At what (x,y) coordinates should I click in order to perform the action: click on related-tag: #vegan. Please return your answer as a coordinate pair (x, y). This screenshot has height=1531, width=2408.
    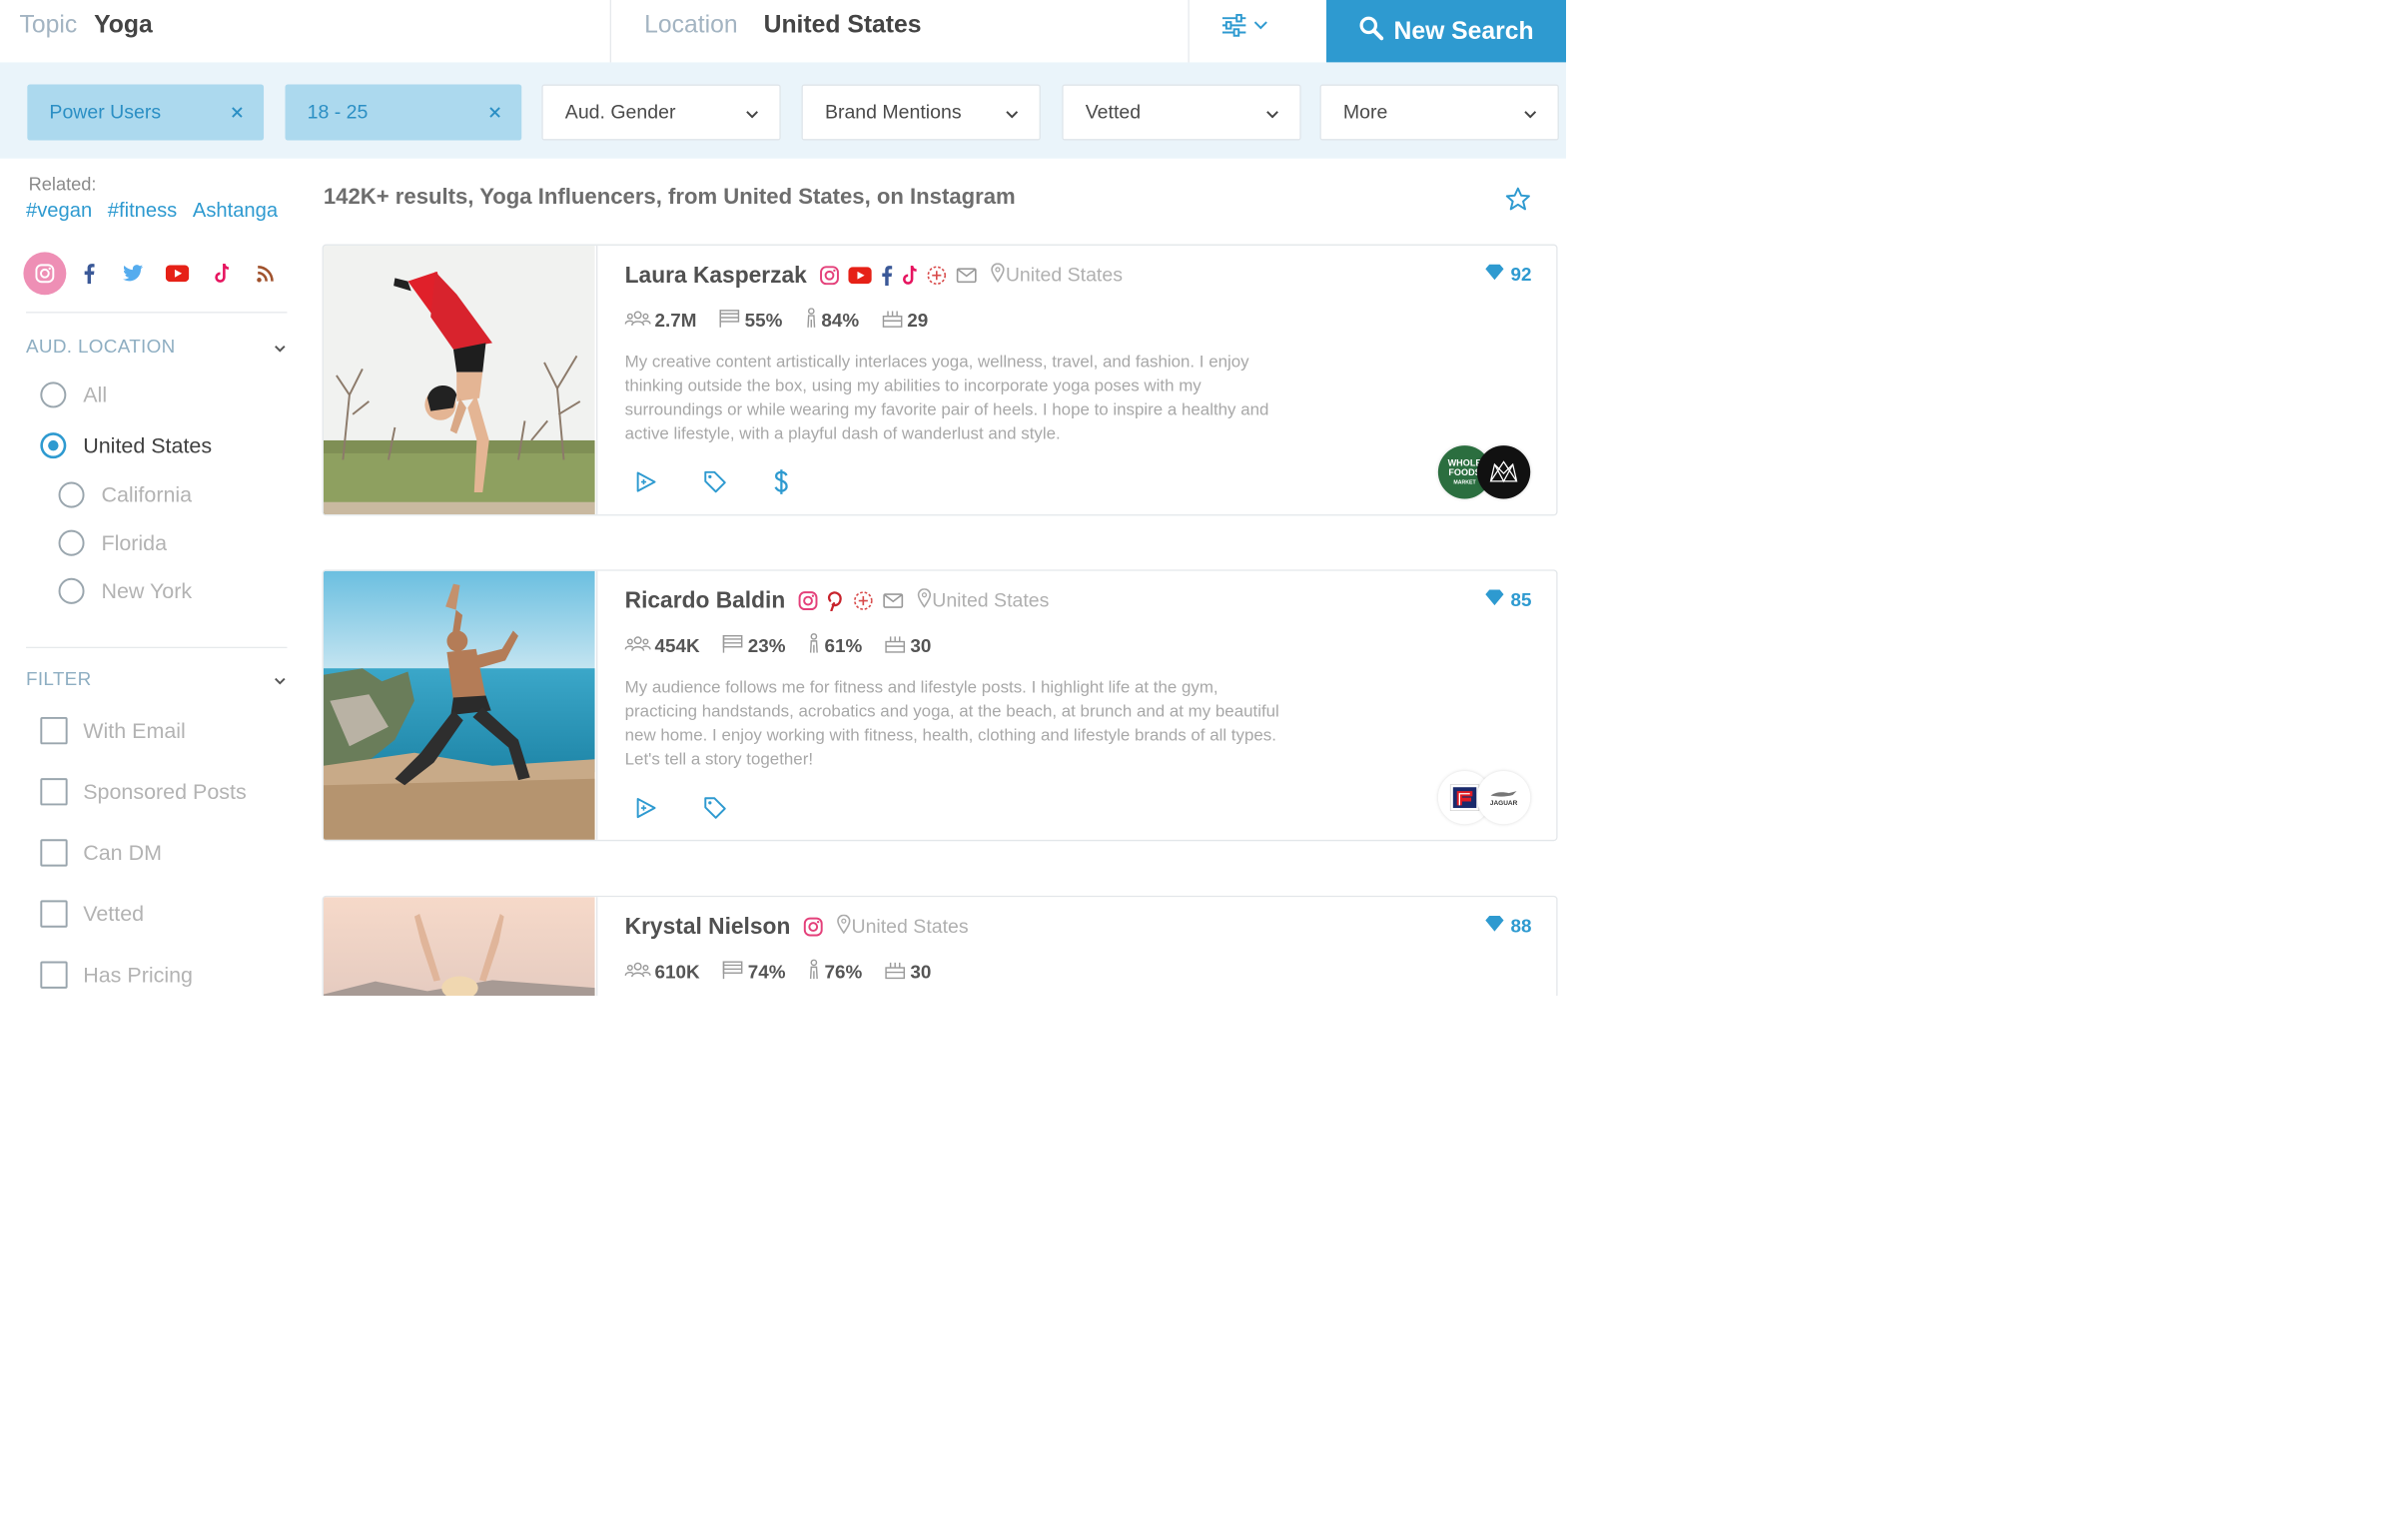
    Looking at the image, I should click on (59, 210).